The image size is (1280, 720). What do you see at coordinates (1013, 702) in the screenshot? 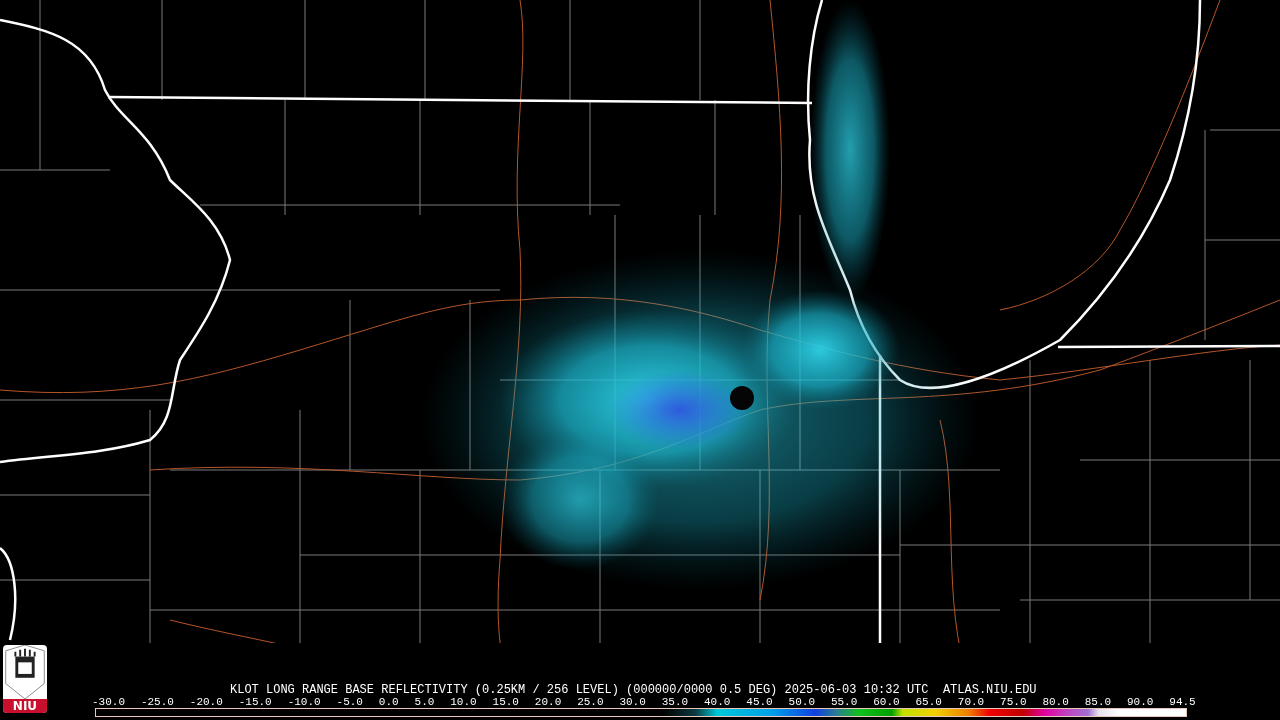
I see `scale-label: 75.0` at bounding box center [1013, 702].